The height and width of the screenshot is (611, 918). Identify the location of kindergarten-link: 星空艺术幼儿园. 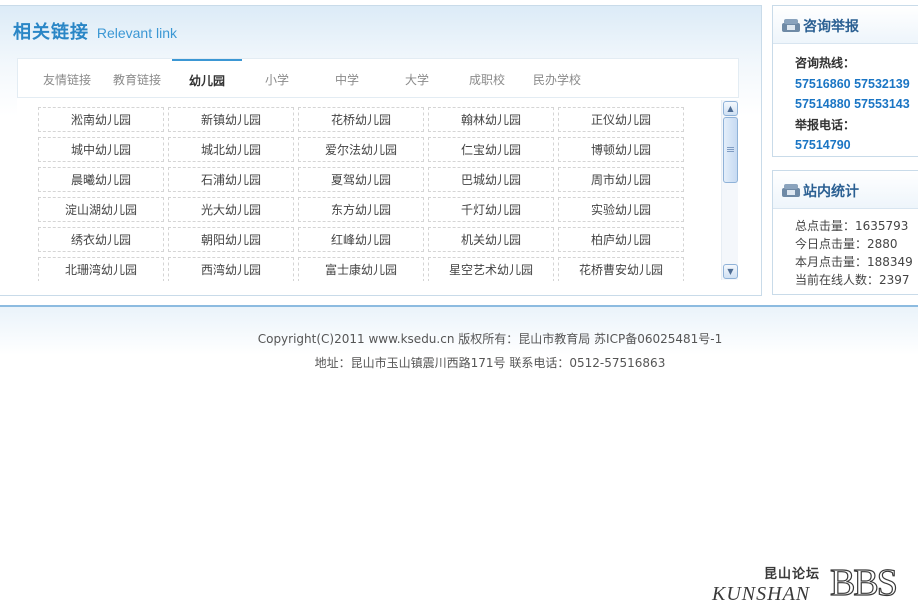
(491, 269).